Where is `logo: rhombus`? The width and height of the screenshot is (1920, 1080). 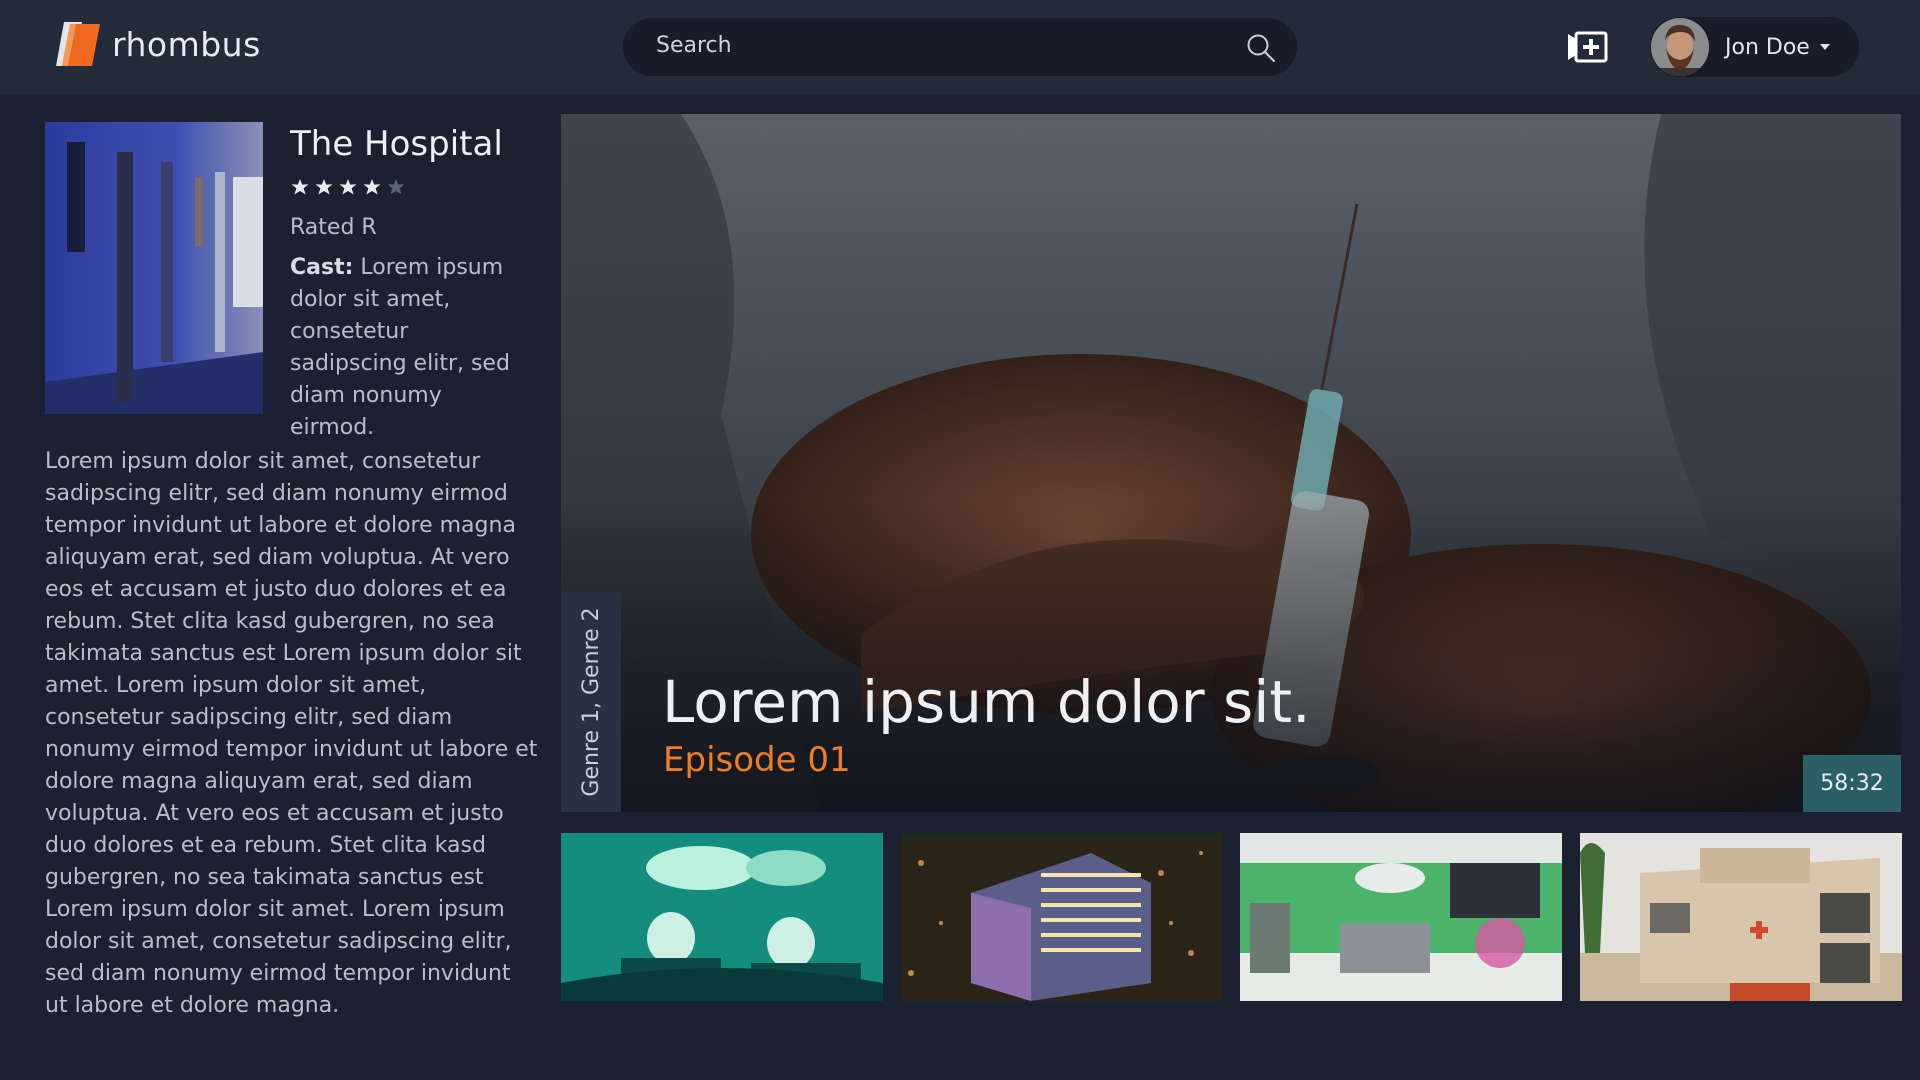 logo: rhombus is located at coordinates (157, 44).